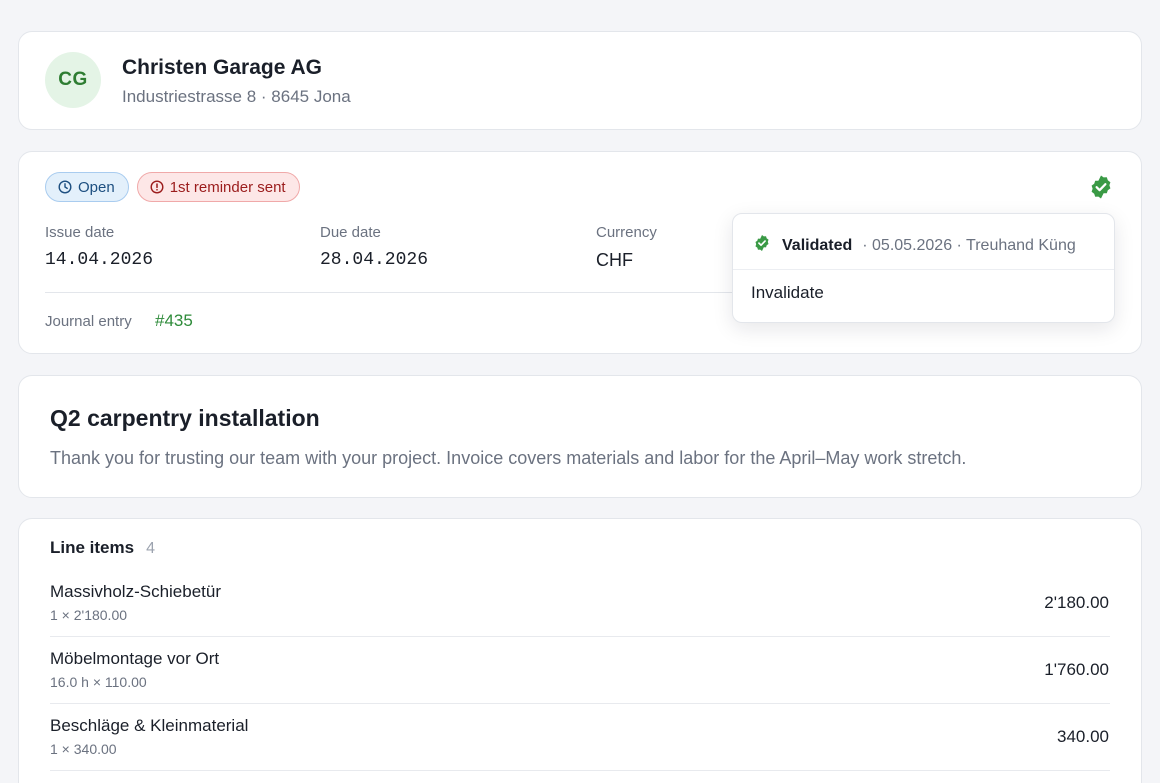  Describe the element at coordinates (136, 591) in the screenshot. I see `line-item-name: Massivholz-Schiebetür` at that location.